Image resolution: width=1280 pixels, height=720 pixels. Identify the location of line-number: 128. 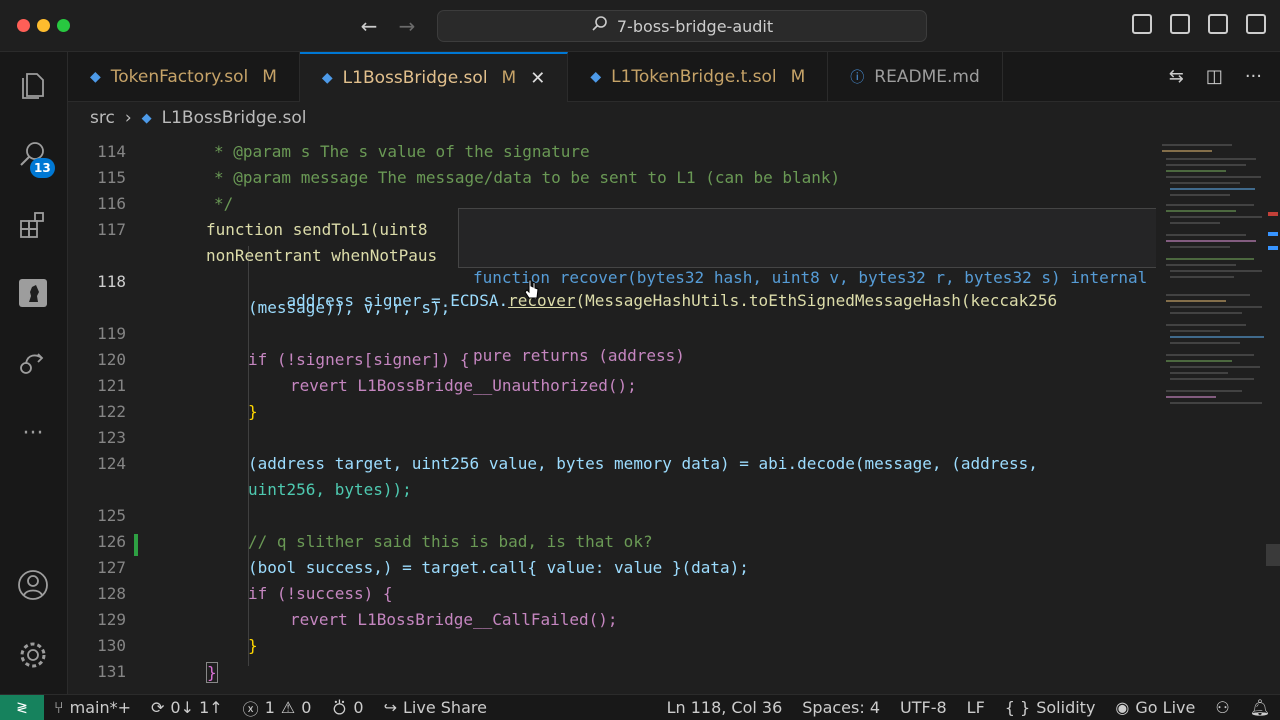
(111, 593).